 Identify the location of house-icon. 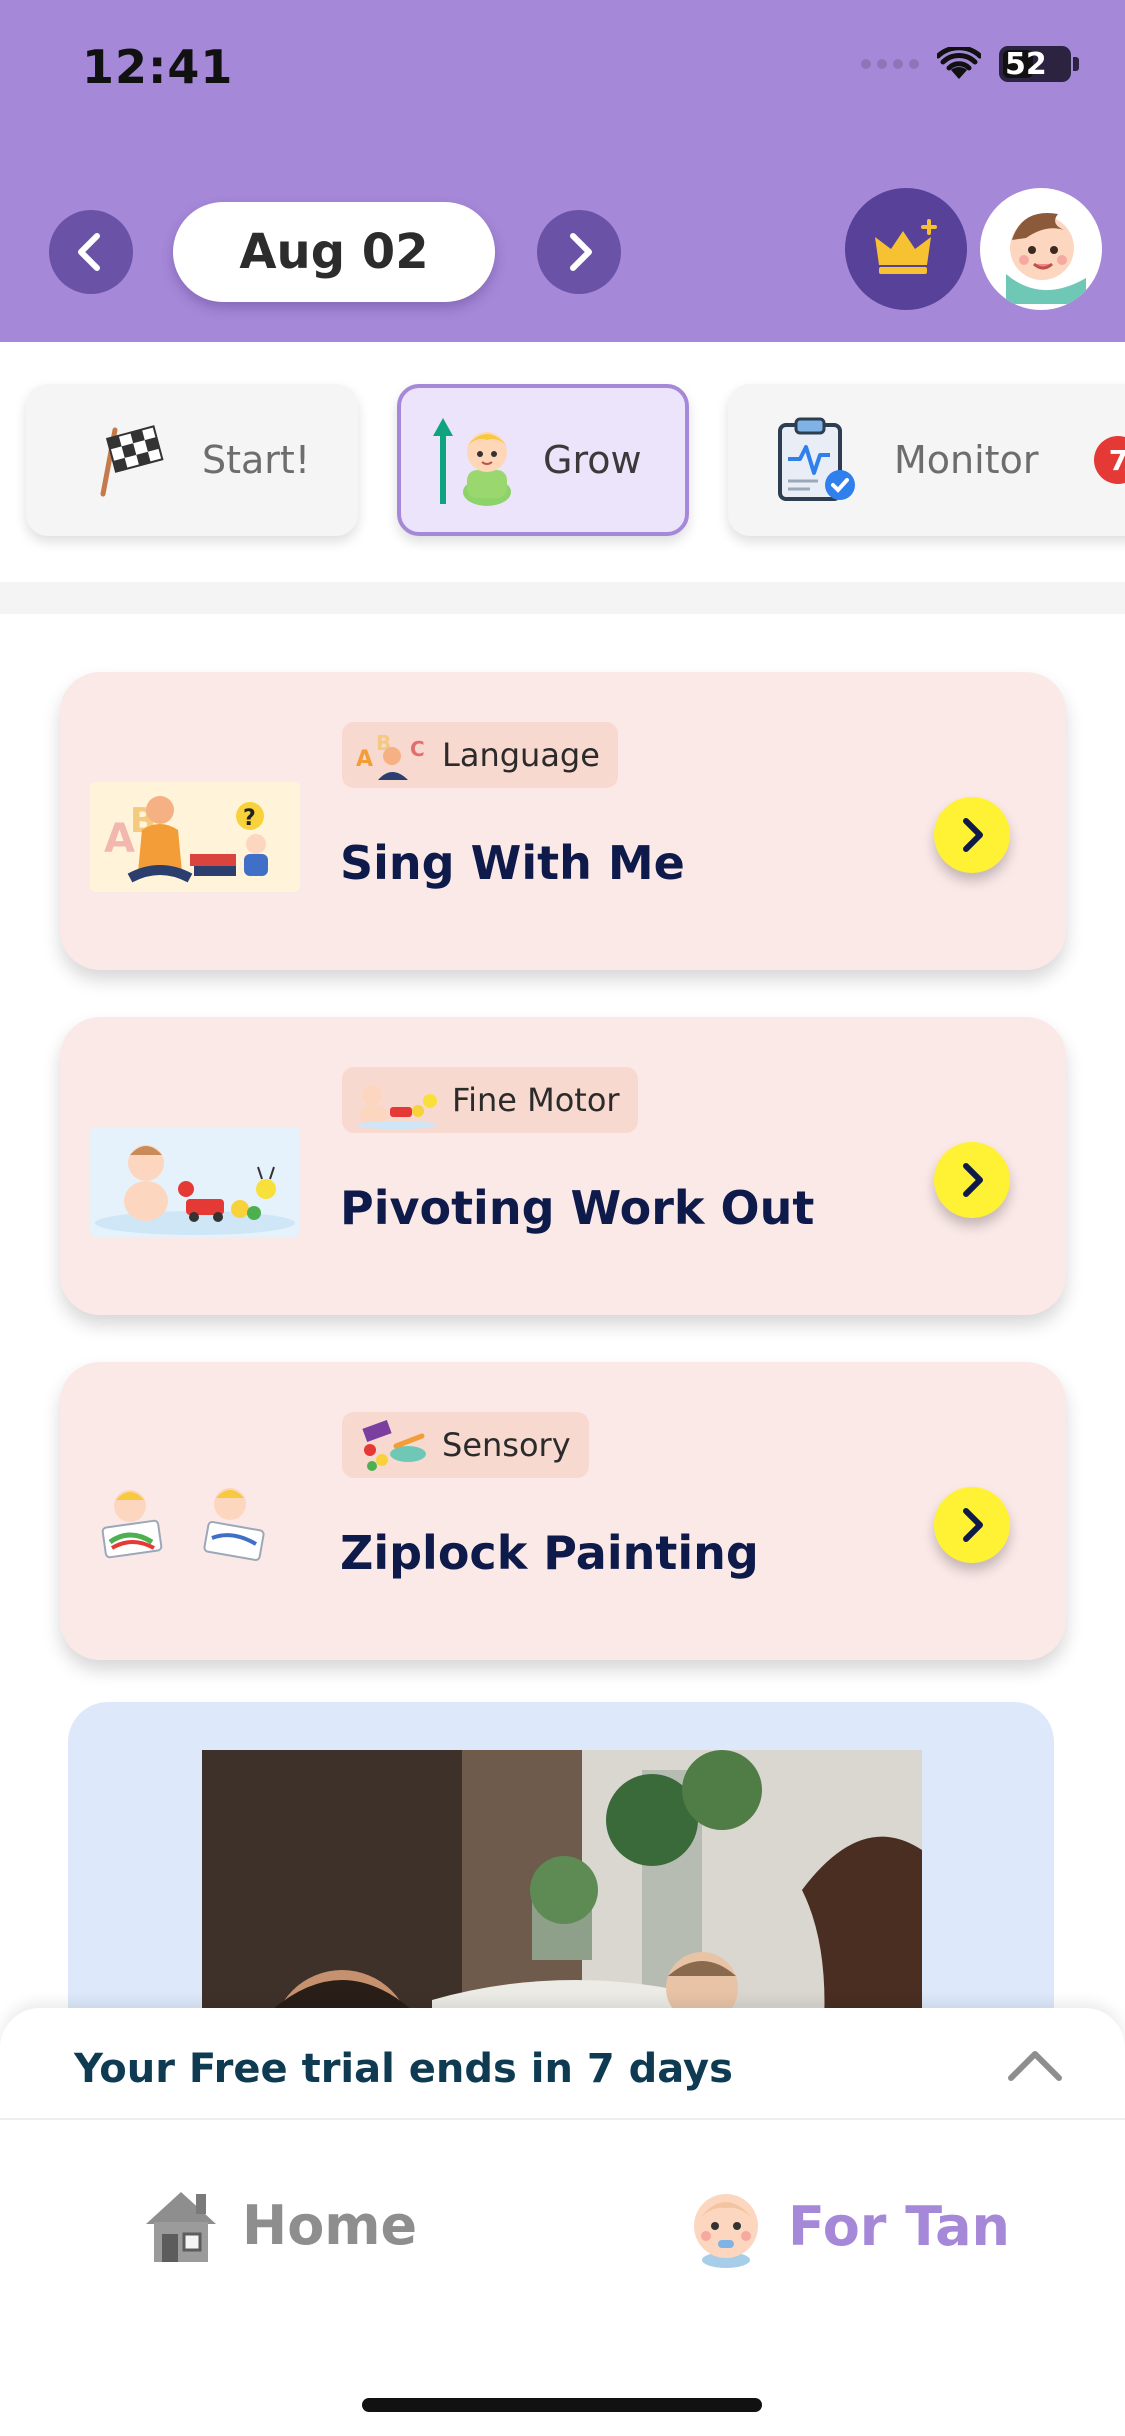
(181, 2227).